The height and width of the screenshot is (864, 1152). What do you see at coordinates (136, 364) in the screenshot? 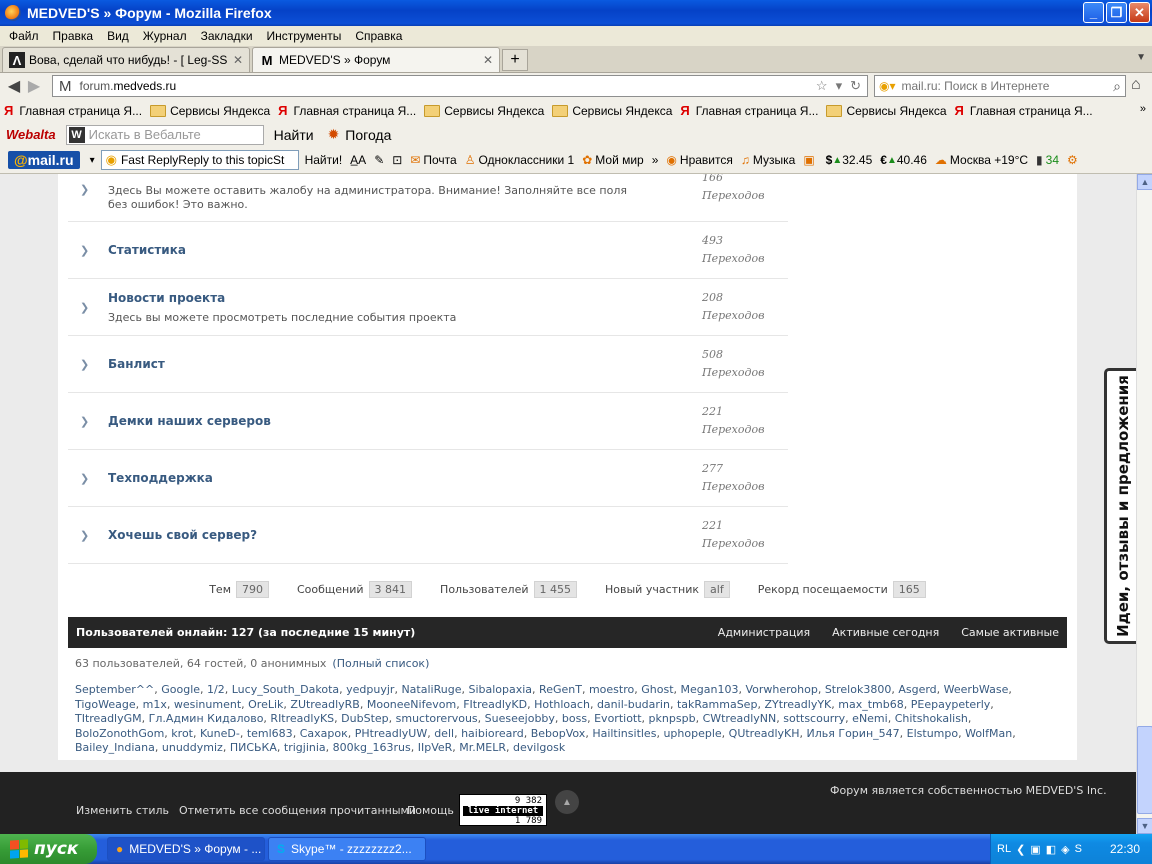
I see `forum-name: Банлист` at bounding box center [136, 364].